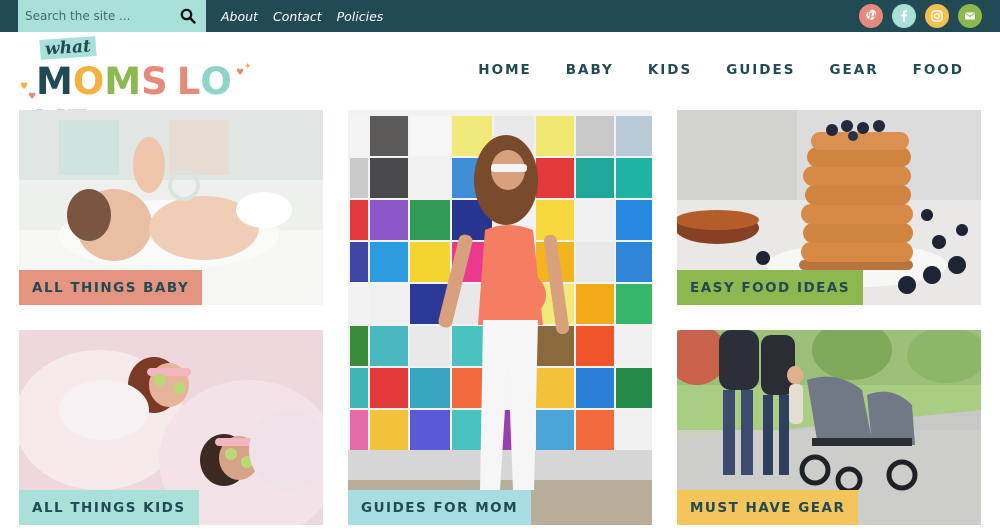  What do you see at coordinates (770, 287) in the screenshot?
I see `tile-label: EASY FOOD IDEAS` at bounding box center [770, 287].